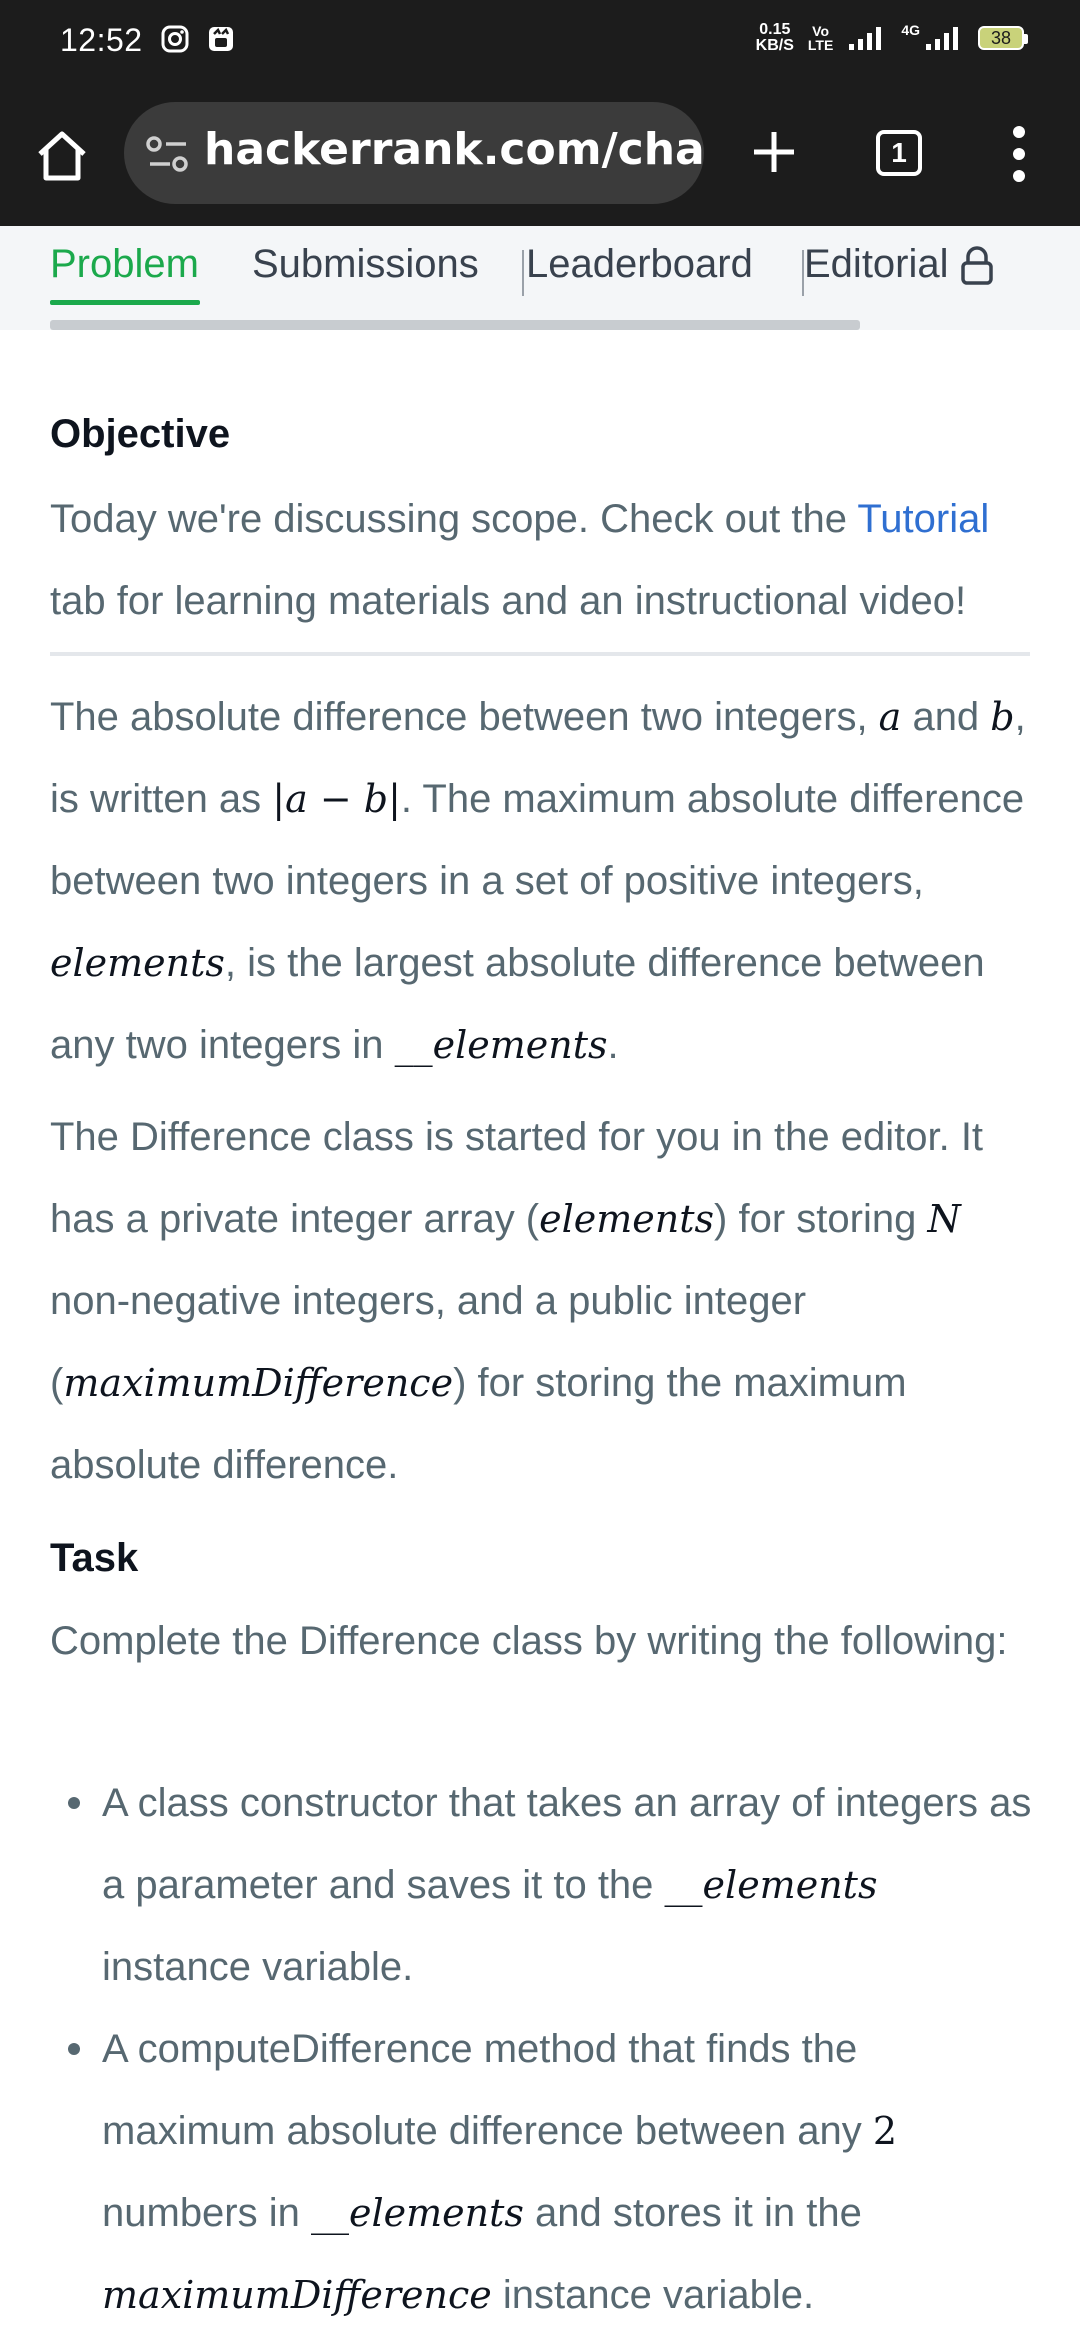  I want to click on status-right-icons: 0.15 KB/S Vo LTE 4G 38, so click(892, 38).